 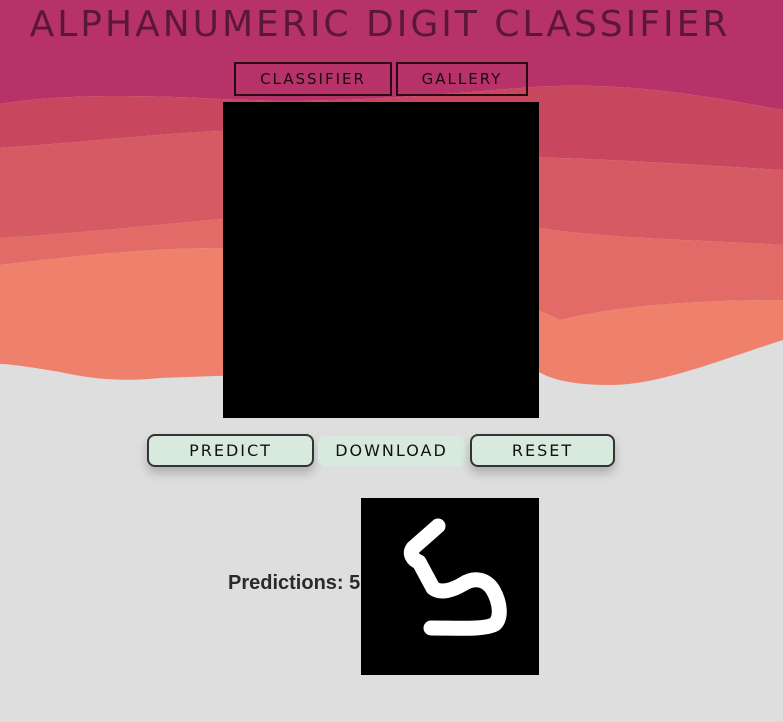 I want to click on nav-gallery-button: GALLERY, so click(x=462, y=79).